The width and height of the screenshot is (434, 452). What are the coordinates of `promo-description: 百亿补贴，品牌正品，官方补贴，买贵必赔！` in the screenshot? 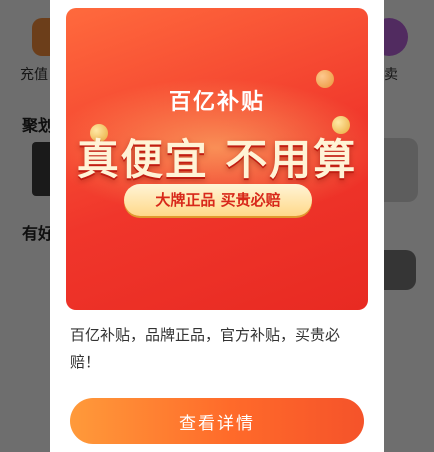 It's located at (205, 348).